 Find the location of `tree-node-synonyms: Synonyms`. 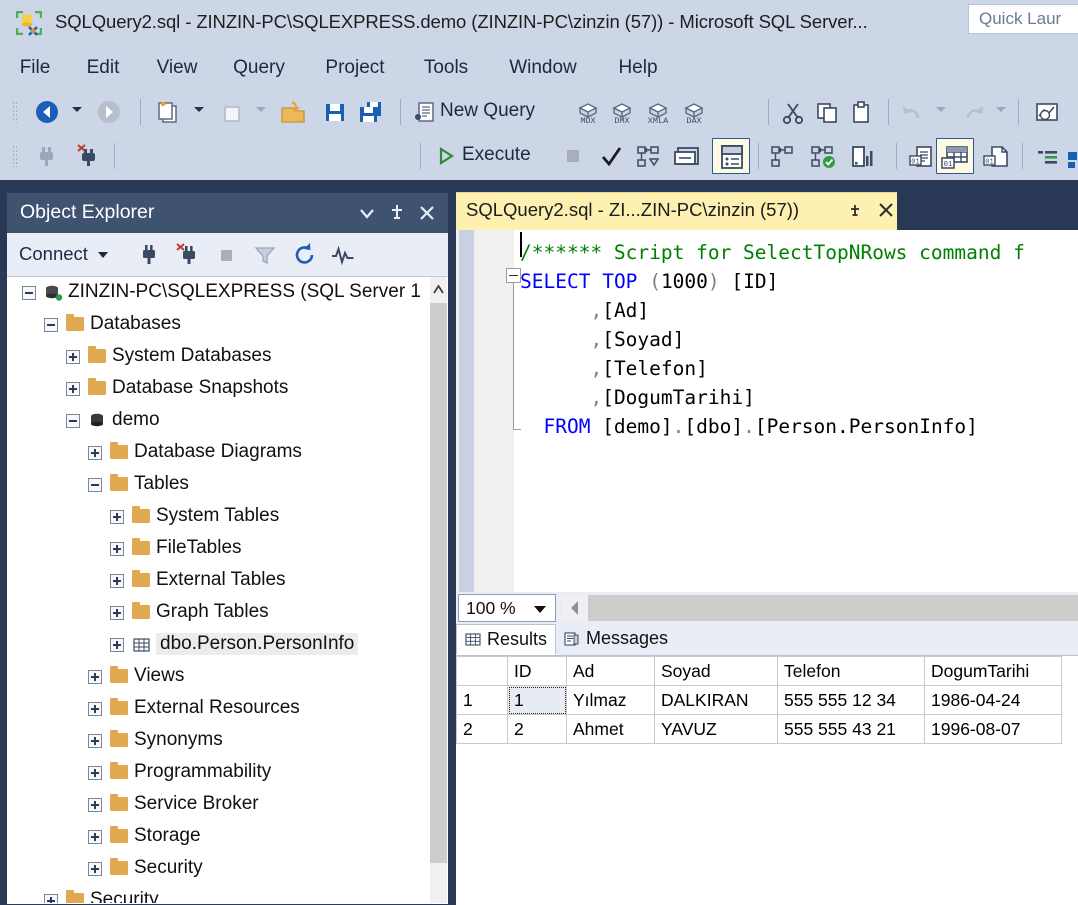

tree-node-synonyms: Synonyms is located at coordinates (220, 741).